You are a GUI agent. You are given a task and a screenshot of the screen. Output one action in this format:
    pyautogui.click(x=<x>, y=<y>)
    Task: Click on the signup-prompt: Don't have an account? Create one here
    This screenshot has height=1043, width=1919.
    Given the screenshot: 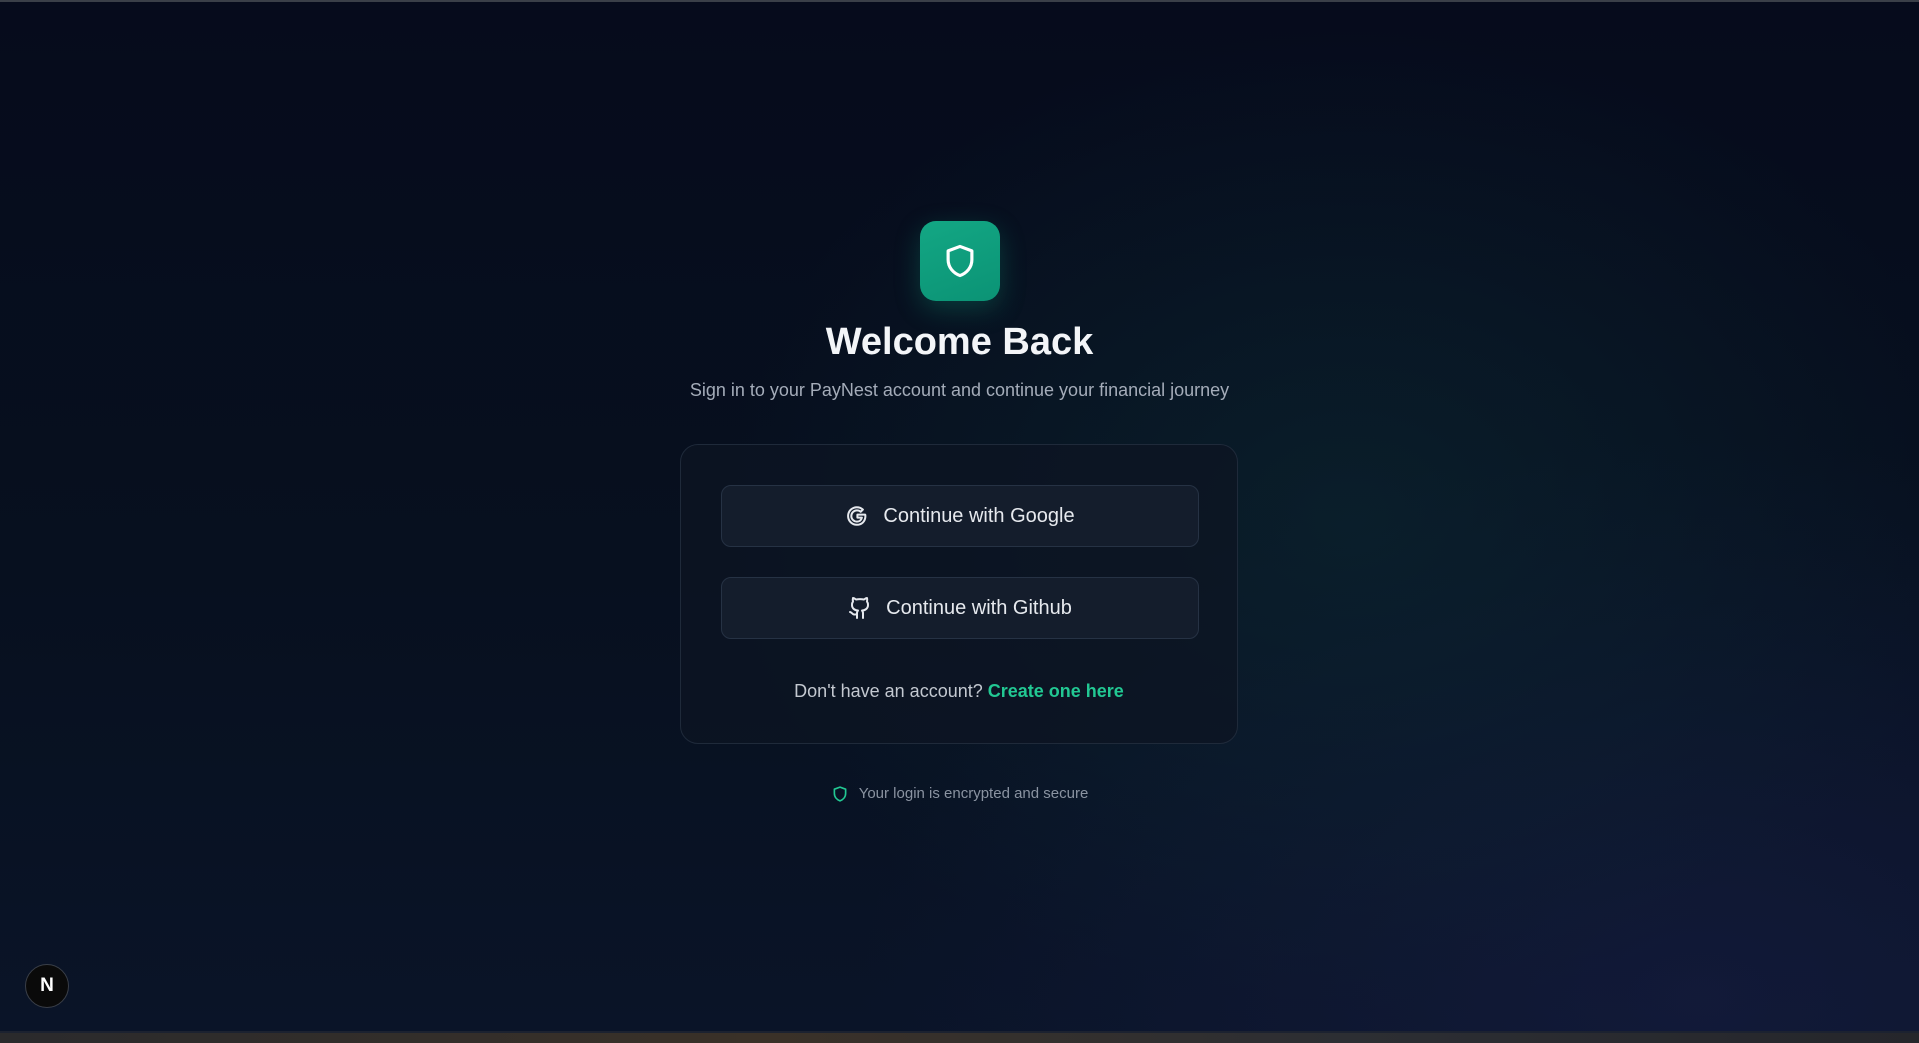 What is the action you would take?
    pyautogui.click(x=959, y=691)
    